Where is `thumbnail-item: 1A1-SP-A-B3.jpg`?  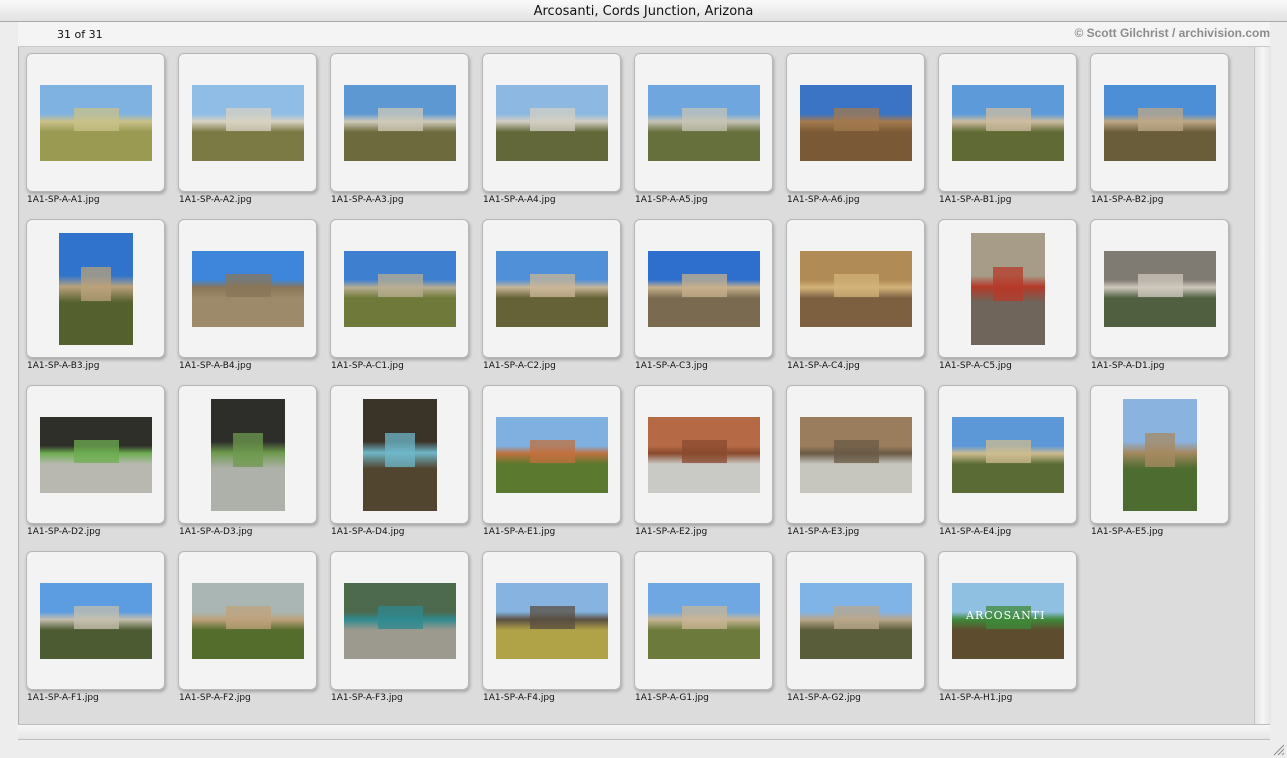
thumbnail-item: 1A1-SP-A-B3.jpg is located at coordinates (95, 294).